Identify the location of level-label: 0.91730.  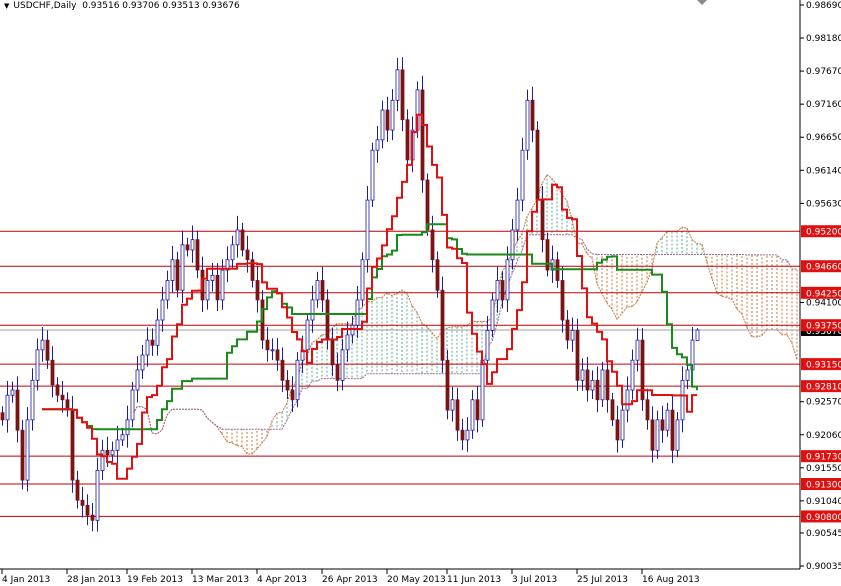
(823, 458).